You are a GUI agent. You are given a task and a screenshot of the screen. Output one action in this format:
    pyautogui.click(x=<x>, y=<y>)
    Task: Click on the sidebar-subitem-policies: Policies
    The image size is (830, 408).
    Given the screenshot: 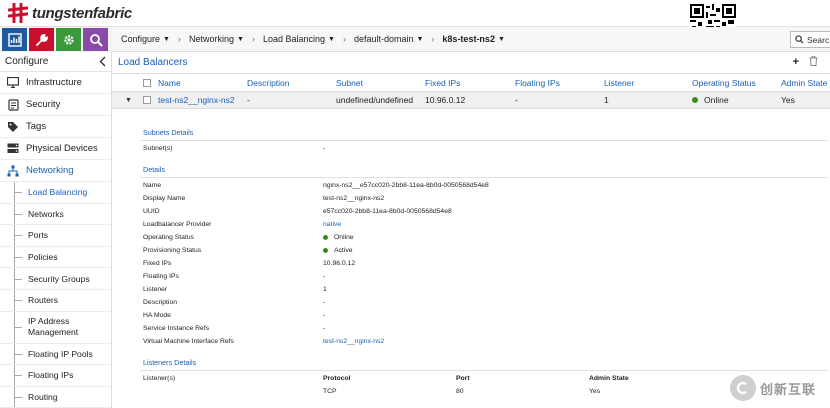 What is the action you would take?
    pyautogui.click(x=55, y=257)
    